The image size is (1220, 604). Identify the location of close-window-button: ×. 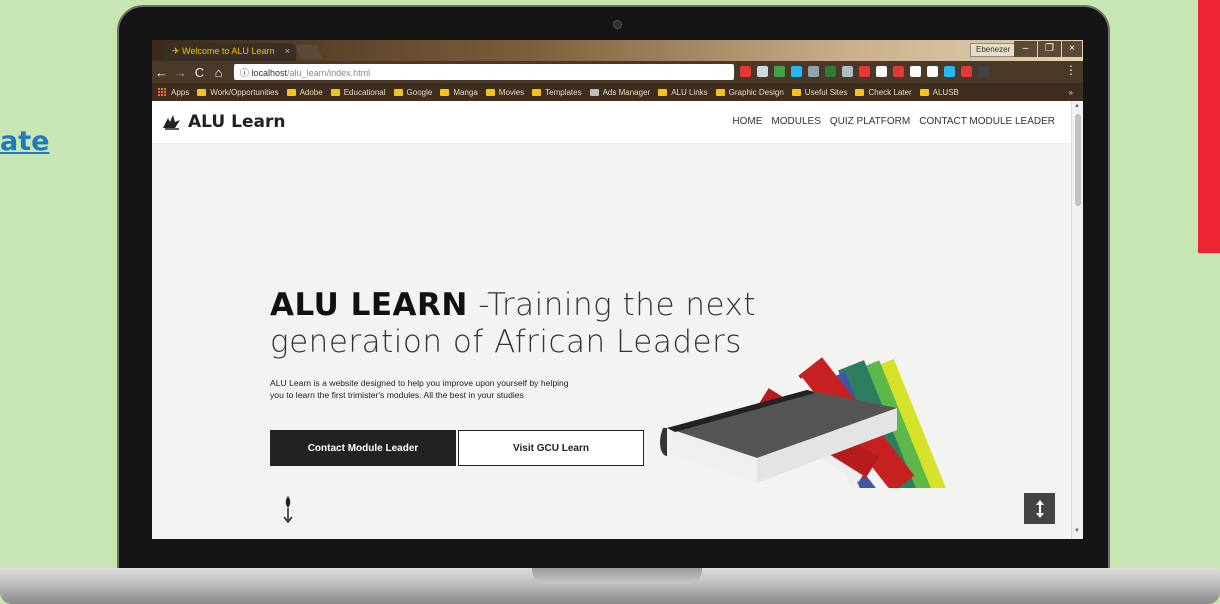
(1072, 49).